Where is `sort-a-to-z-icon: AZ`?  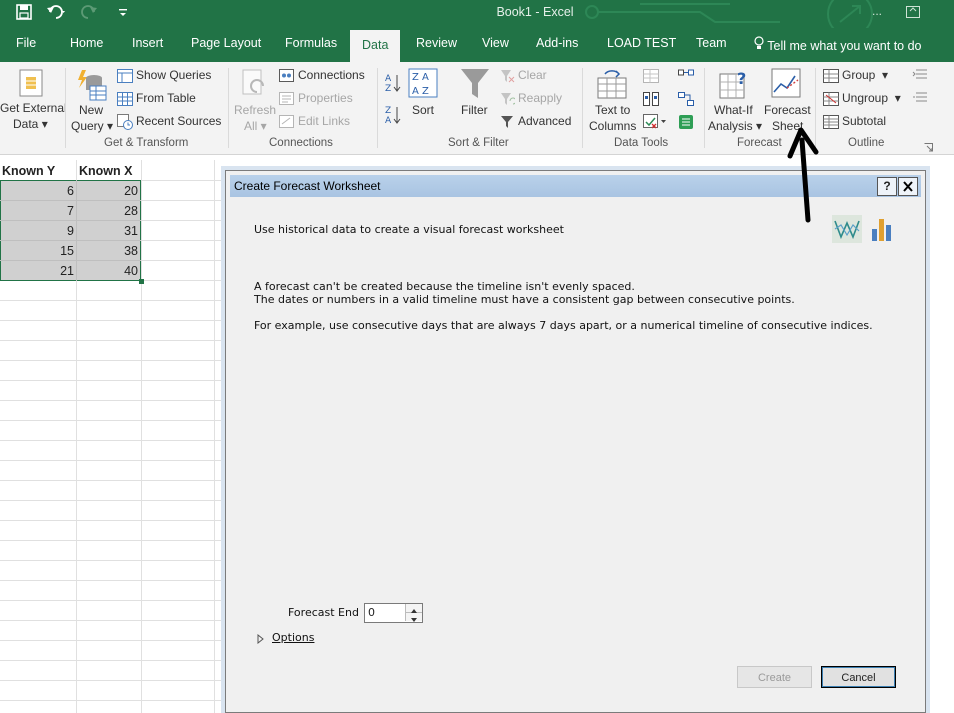 sort-a-to-z-icon: AZ is located at coordinates (393, 84).